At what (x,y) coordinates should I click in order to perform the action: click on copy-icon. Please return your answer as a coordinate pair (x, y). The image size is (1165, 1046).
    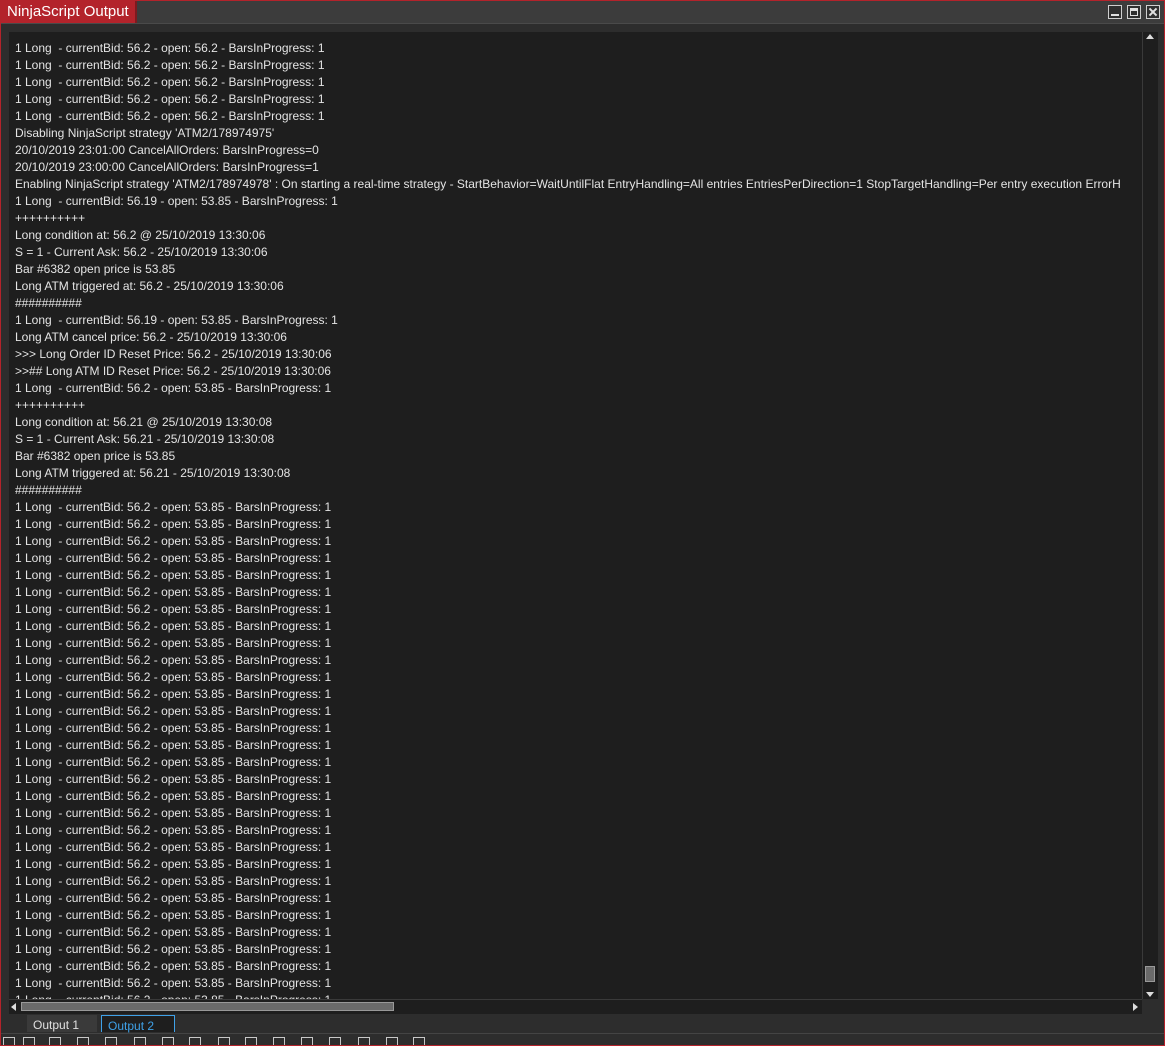
    Looking at the image, I should click on (111, 1041).